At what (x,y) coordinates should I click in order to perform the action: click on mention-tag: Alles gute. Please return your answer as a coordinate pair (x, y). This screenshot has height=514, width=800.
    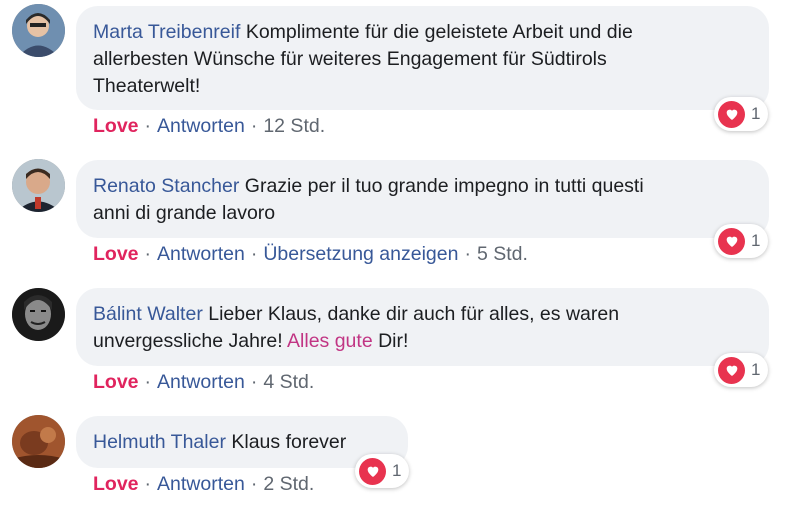
    Looking at the image, I should click on (330, 341).